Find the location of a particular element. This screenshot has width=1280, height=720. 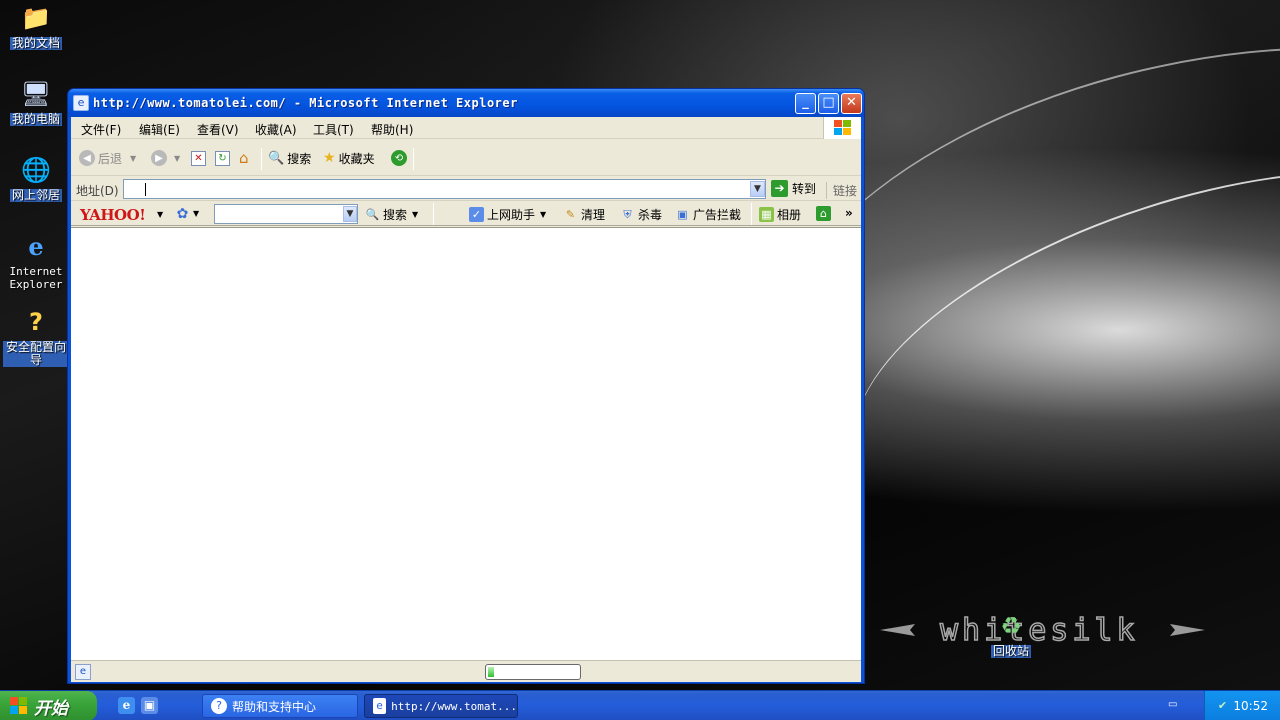

yahoo-flower-button: ✿ ▼ is located at coordinates (187, 213).